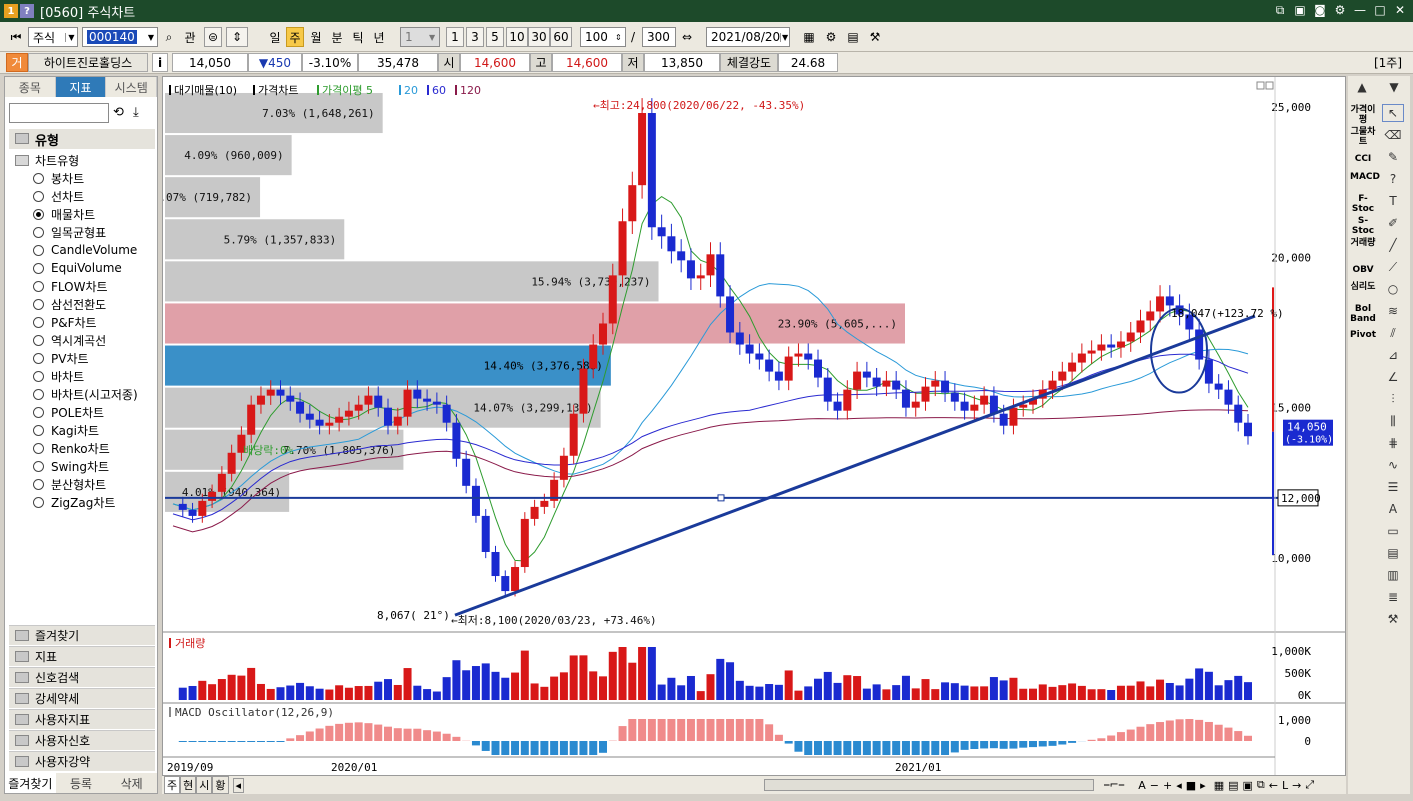 The width and height of the screenshot is (1413, 801). Describe the element at coordinates (1363, 335) in the screenshot. I see `indicator-button: Pivot` at that location.